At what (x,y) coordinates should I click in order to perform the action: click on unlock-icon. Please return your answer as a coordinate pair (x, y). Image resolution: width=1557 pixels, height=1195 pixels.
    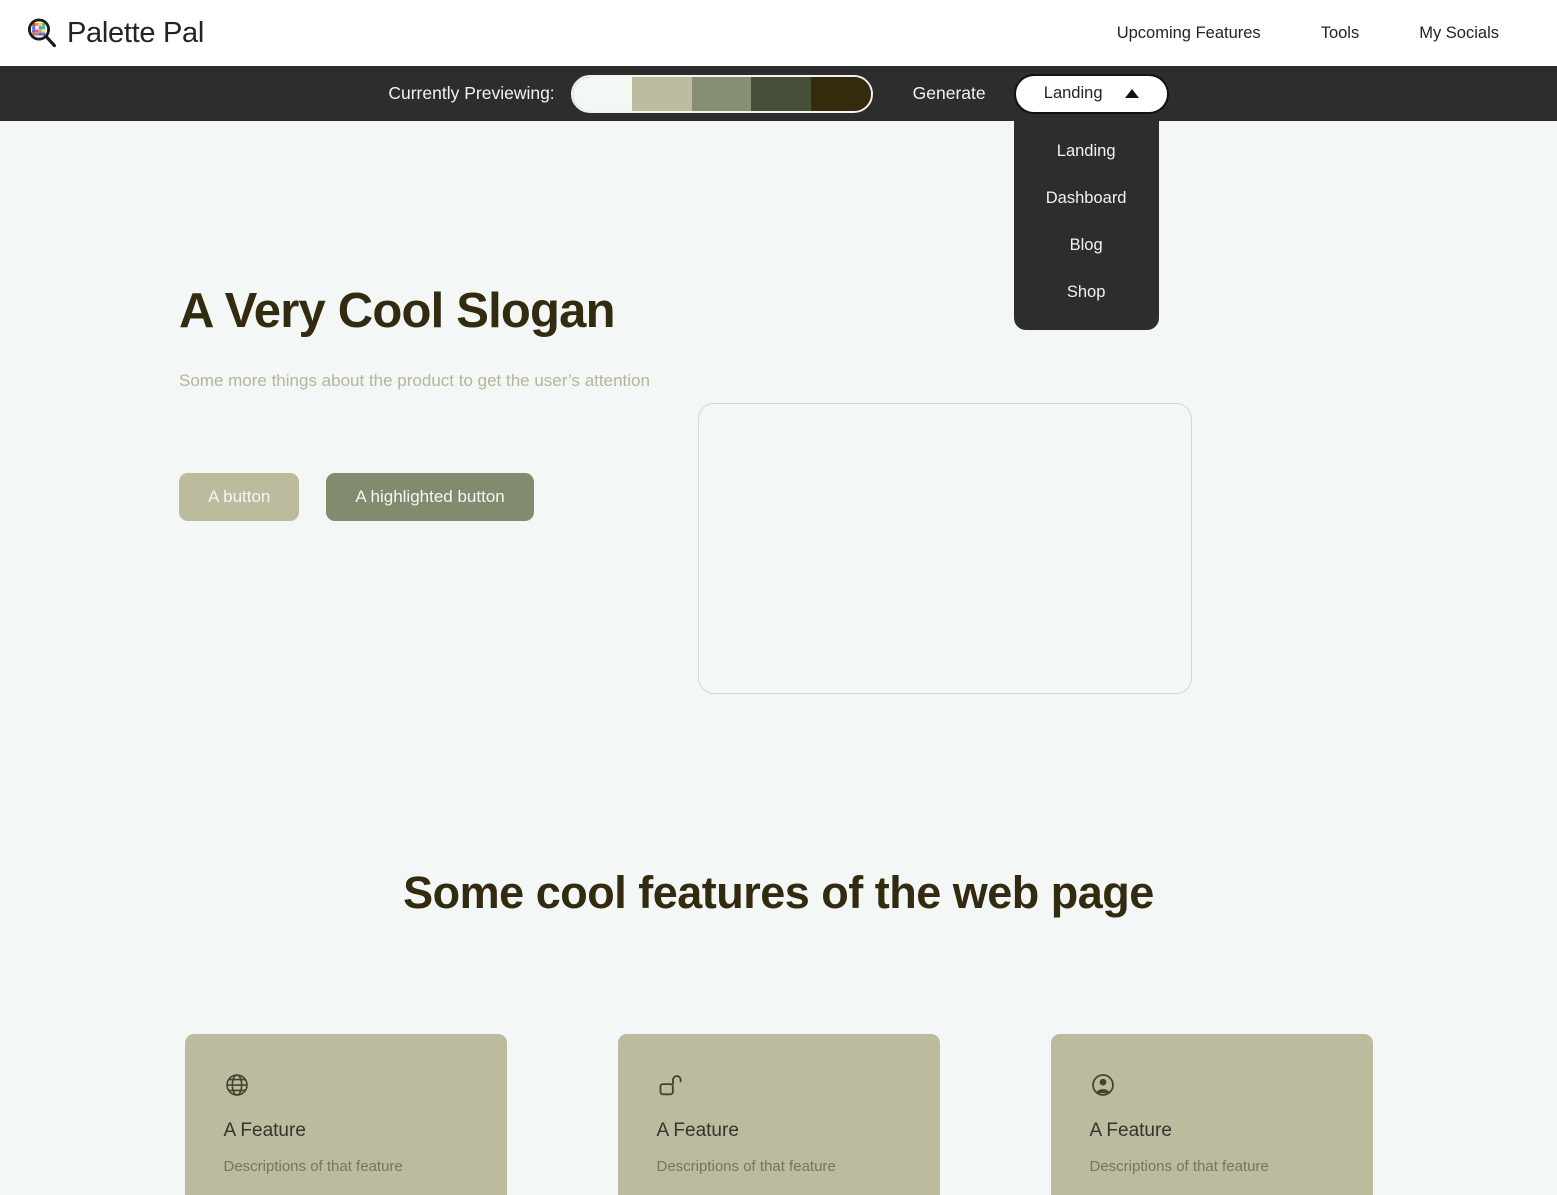
    Looking at the image, I should click on (670, 1085).